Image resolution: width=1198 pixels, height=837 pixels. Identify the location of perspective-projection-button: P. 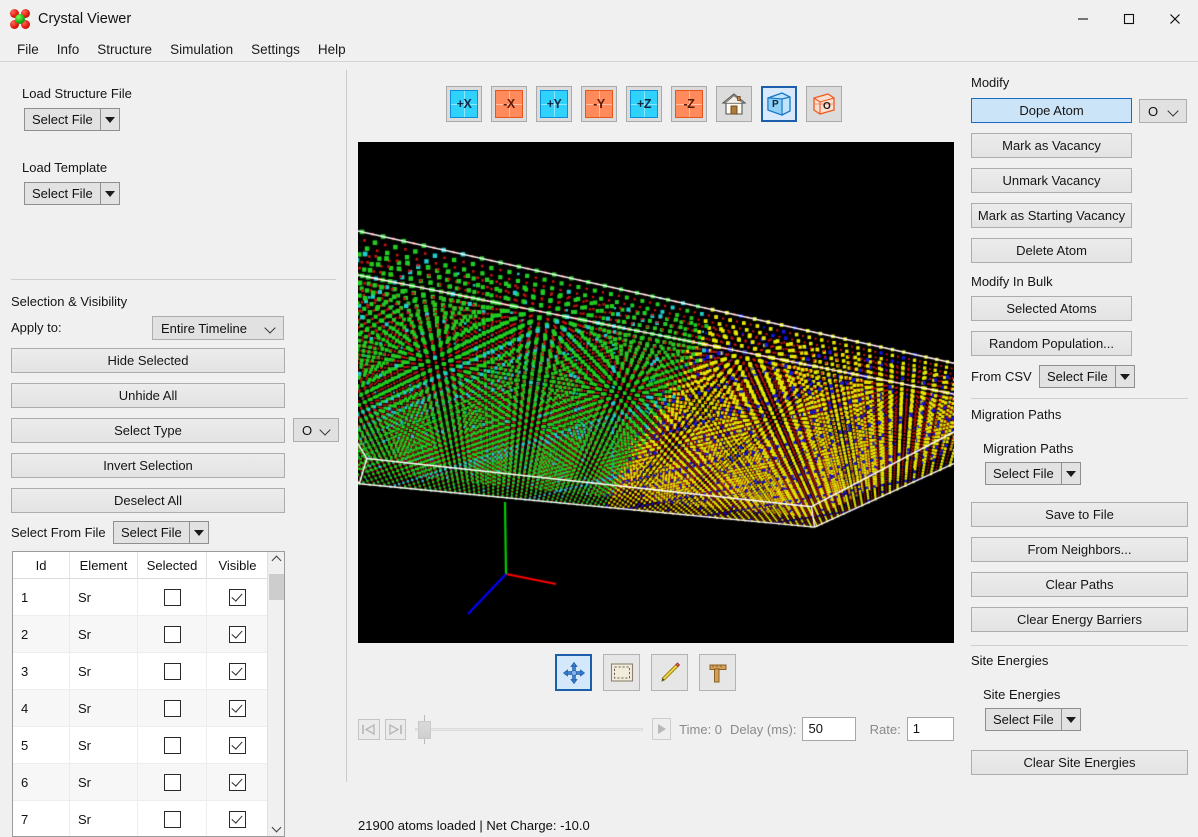
(779, 104).